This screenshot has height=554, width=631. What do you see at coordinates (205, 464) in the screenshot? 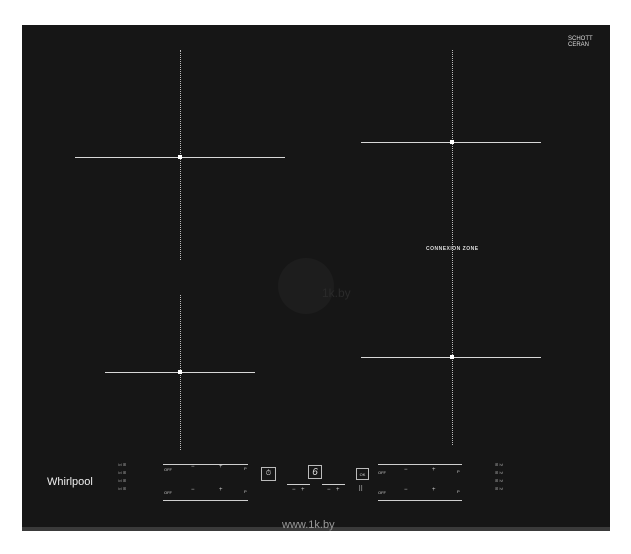
I see `slider-front-left` at bounding box center [205, 464].